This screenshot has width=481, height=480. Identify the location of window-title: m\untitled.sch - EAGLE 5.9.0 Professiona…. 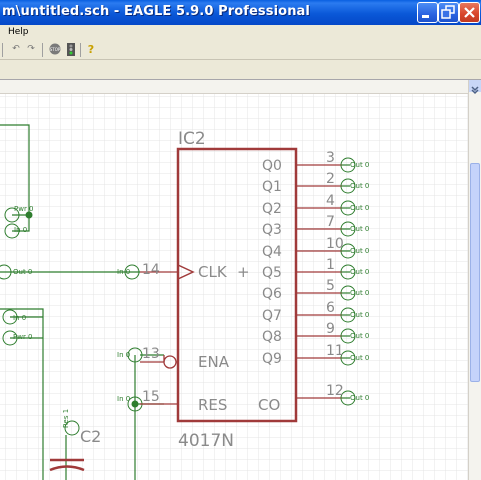
(156, 11).